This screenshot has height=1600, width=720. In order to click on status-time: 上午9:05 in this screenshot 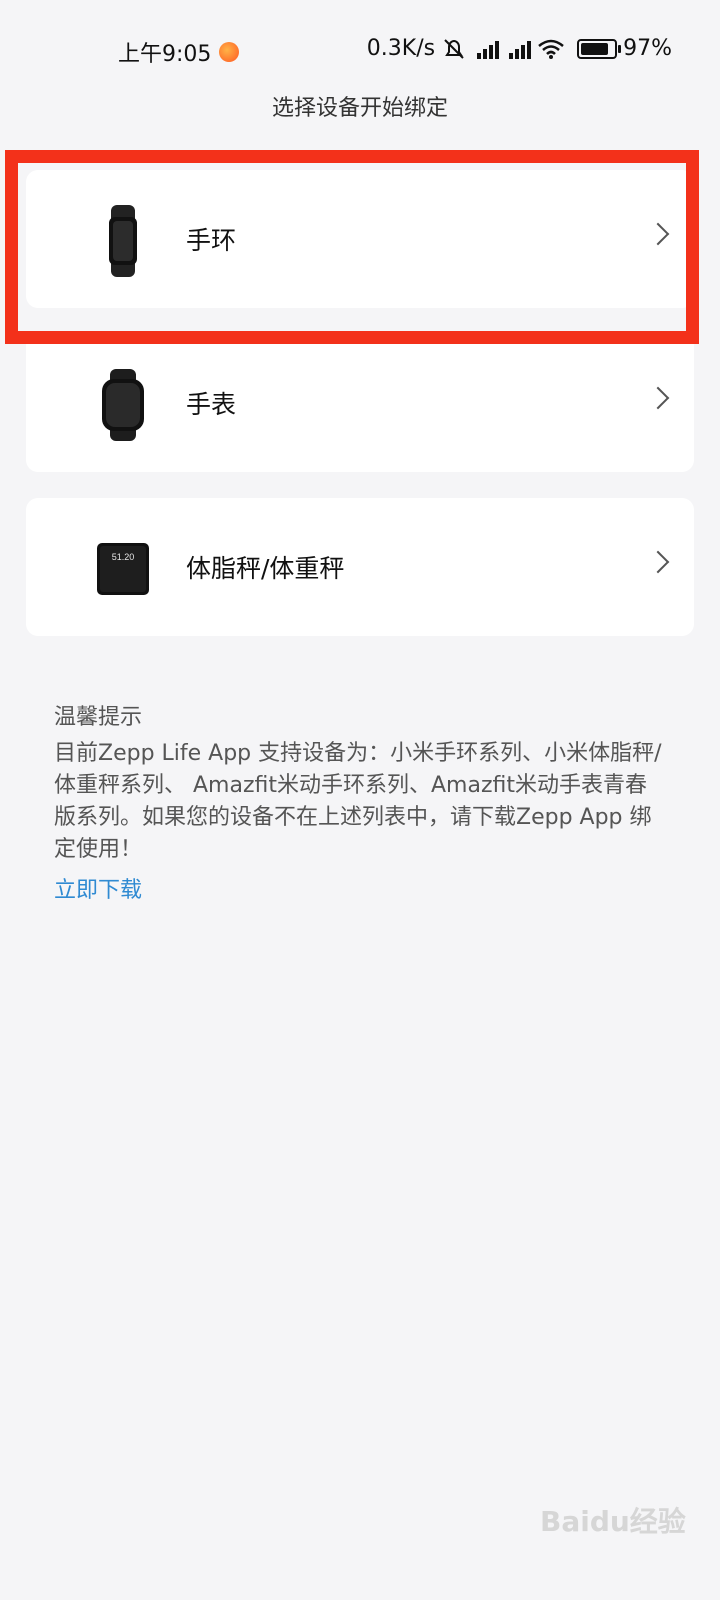, I will do `click(165, 54)`.